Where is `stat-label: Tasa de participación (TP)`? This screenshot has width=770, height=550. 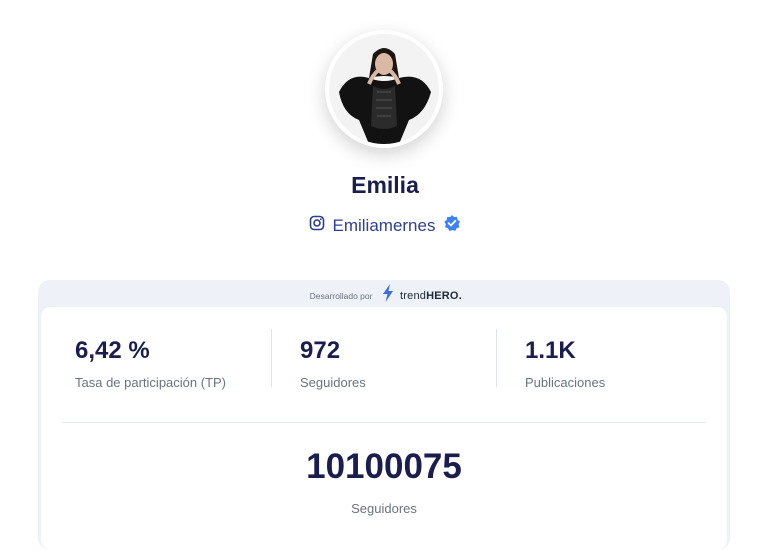 stat-label: Tasa de participación (TP) is located at coordinates (151, 382).